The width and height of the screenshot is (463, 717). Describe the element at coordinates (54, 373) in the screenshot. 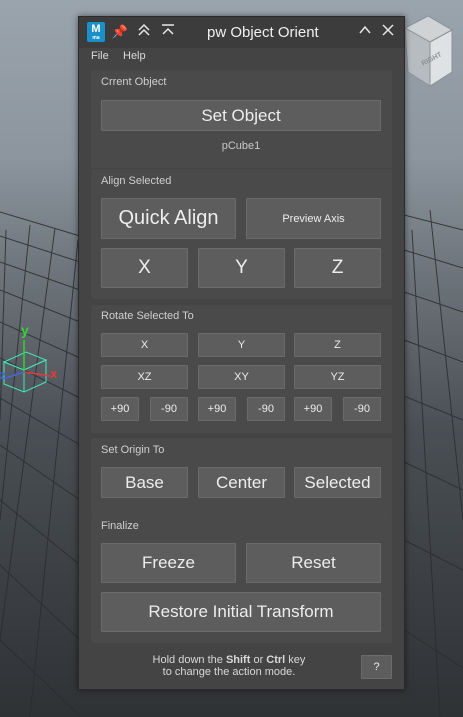

I see `axis-x-label: x` at that location.